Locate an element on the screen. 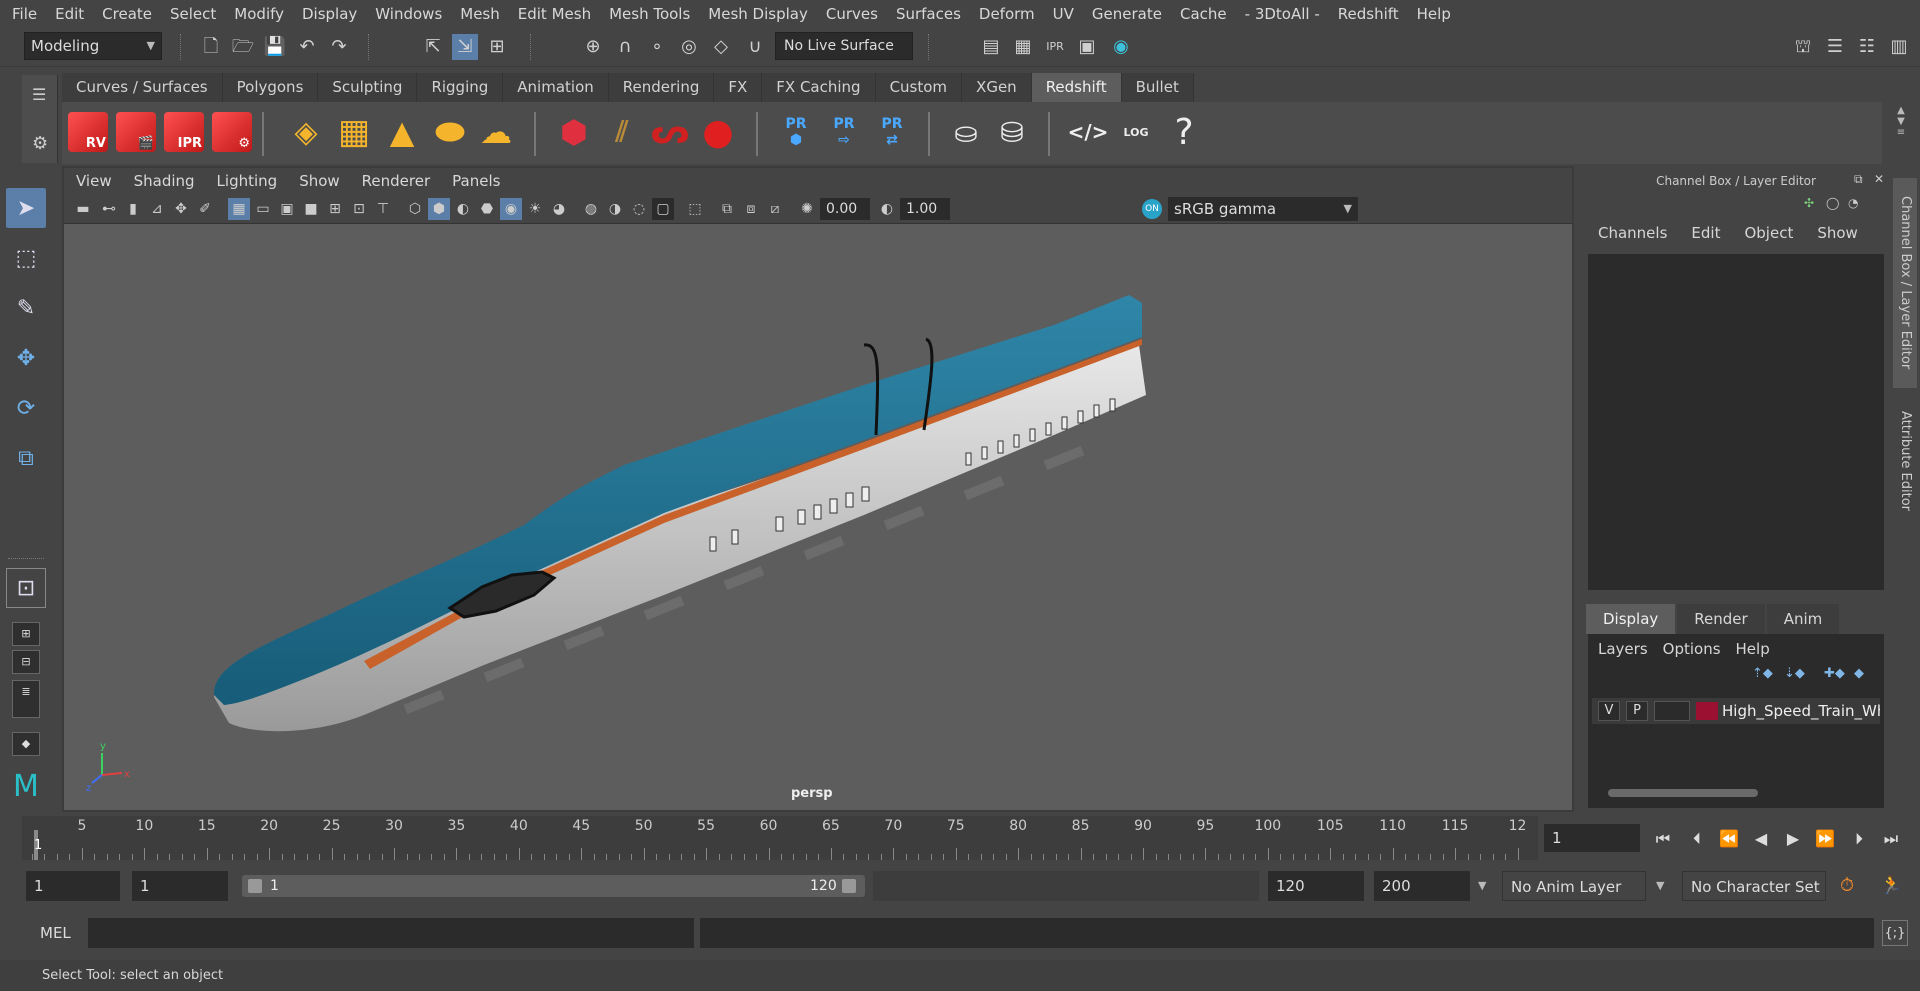  isolate-select-icon: ⬚ is located at coordinates (695, 209).